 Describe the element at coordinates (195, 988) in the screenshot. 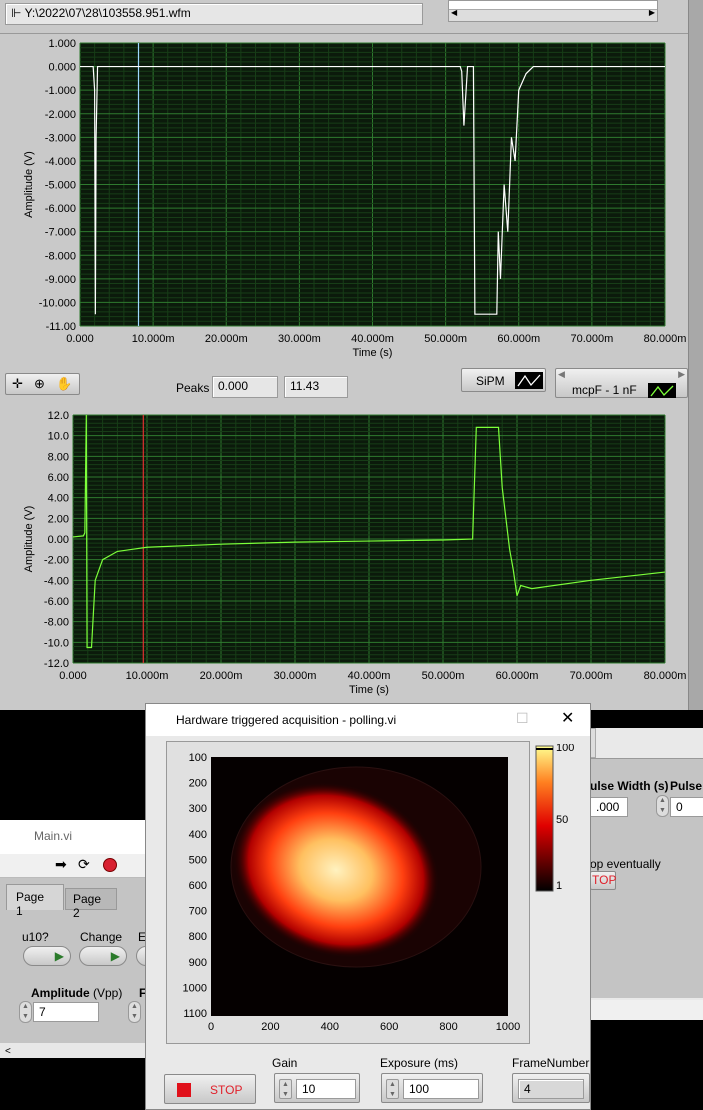

I see `y-tick-label: 1000` at that location.